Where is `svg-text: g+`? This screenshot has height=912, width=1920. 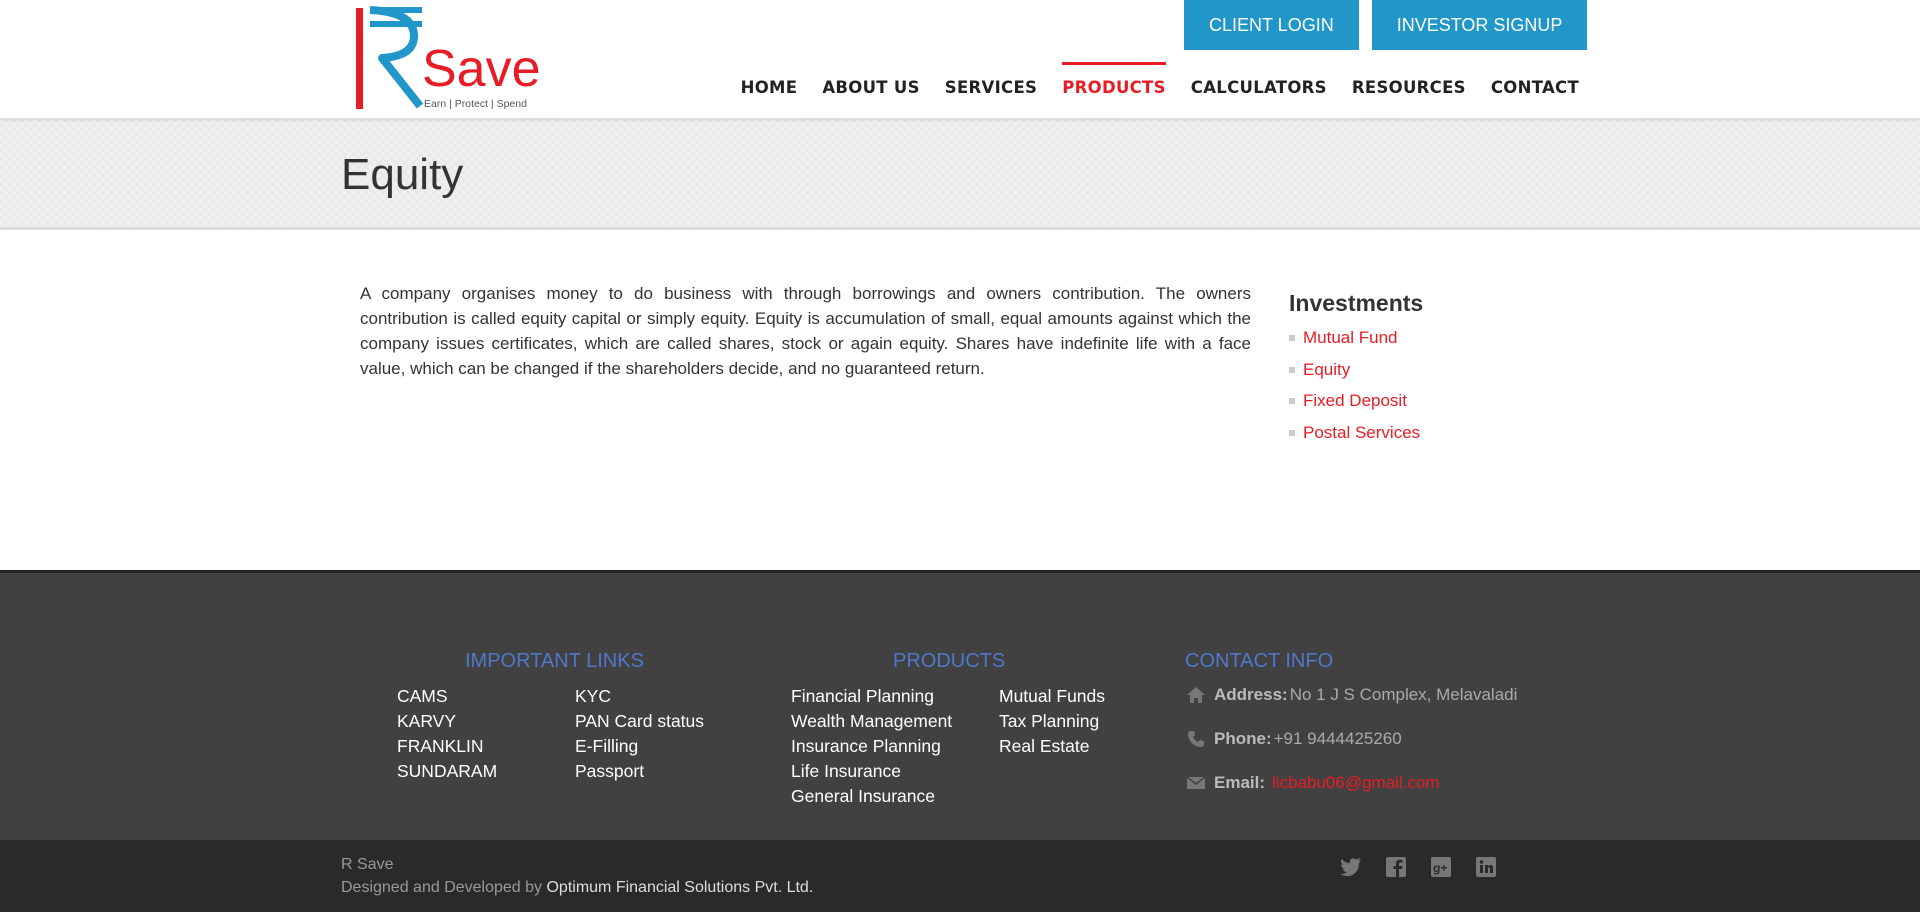 svg-text: g+ is located at coordinates (1440, 868).